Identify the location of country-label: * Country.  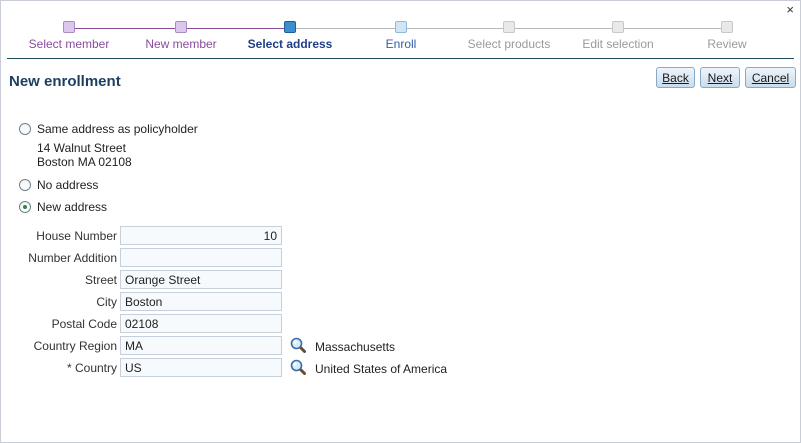
(91, 368).